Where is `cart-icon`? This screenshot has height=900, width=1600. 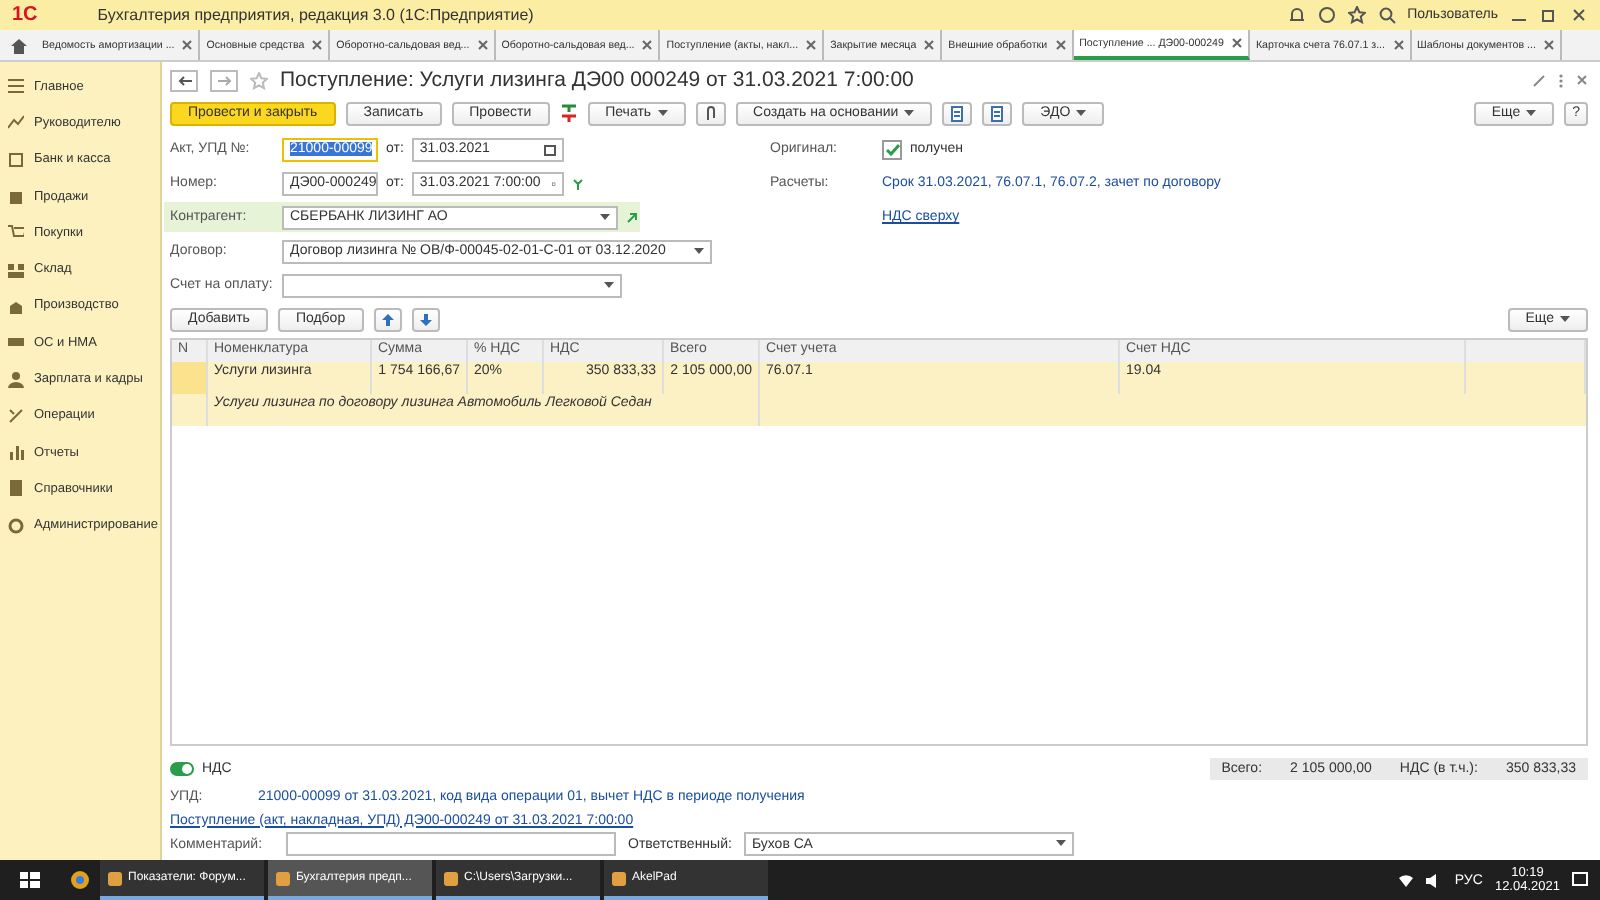 cart-icon is located at coordinates (16, 232).